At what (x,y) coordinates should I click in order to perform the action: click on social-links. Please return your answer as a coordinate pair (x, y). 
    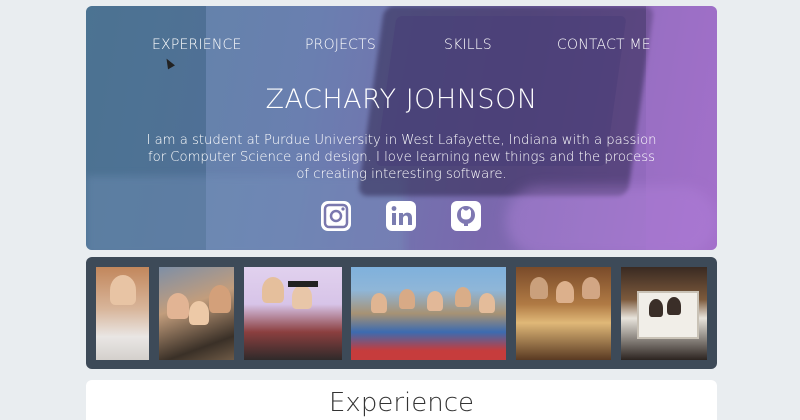
    Looking at the image, I should click on (401, 216).